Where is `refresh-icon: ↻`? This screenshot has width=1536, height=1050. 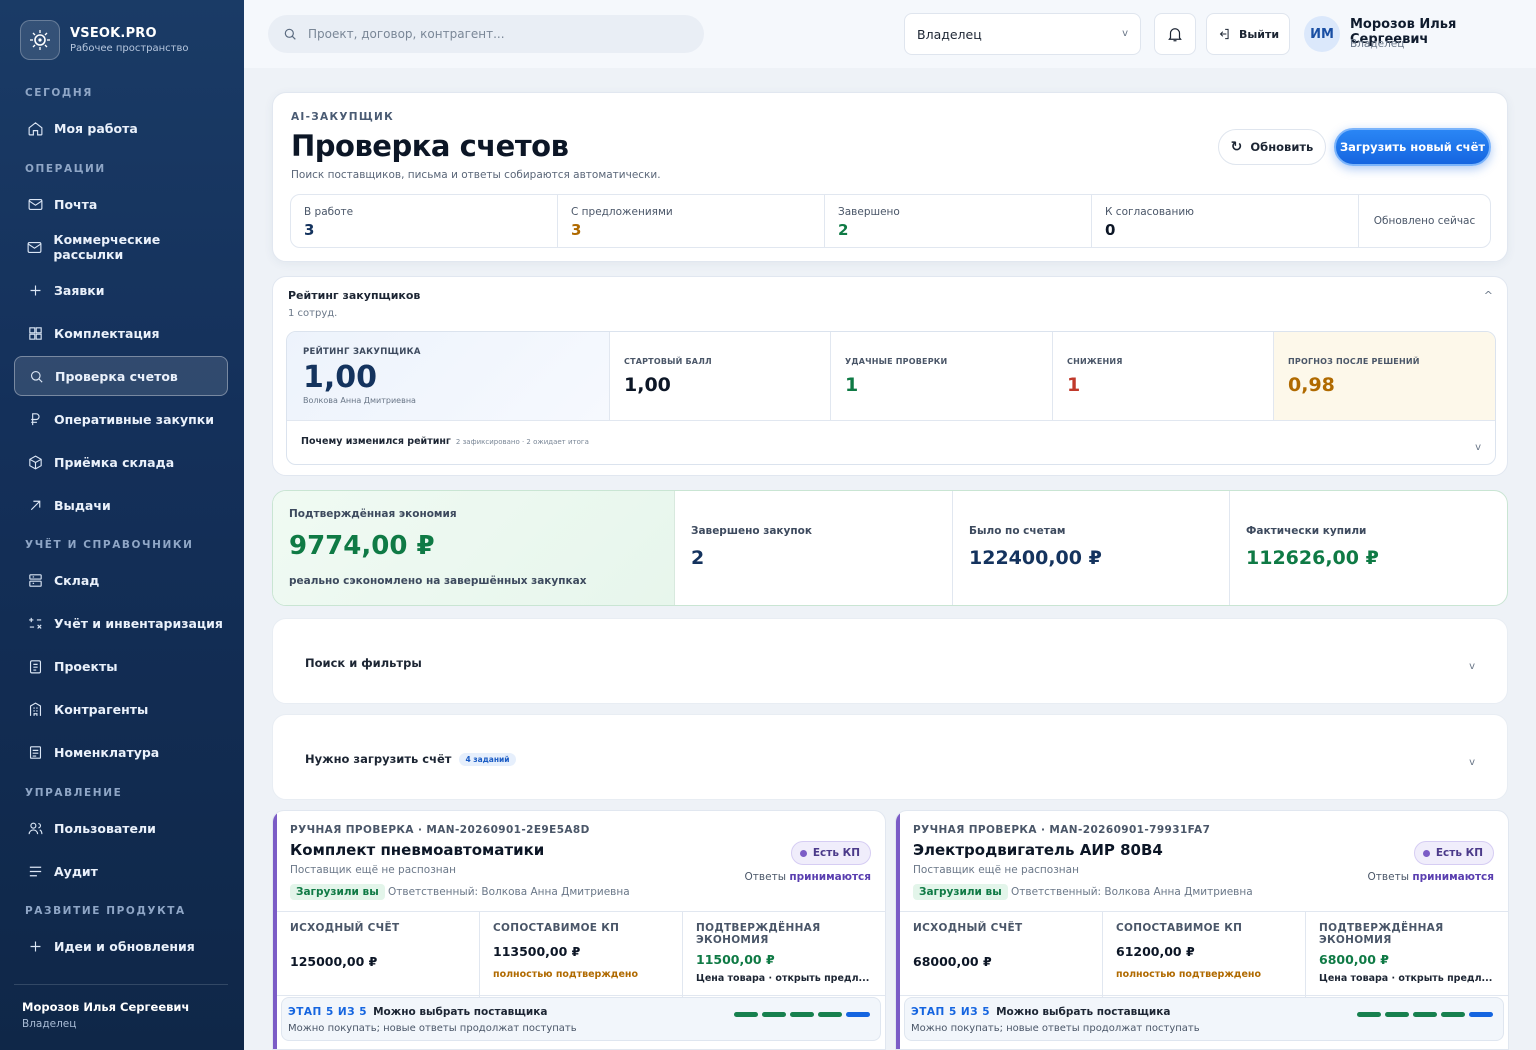 refresh-icon: ↻ is located at coordinates (1236, 147).